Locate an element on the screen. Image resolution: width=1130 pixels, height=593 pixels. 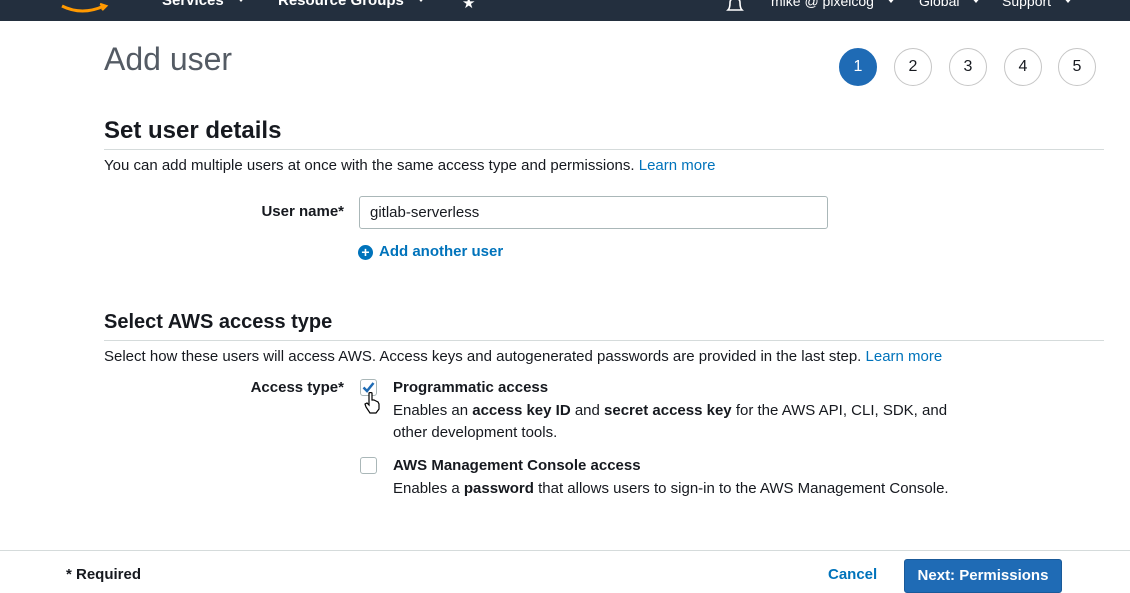
support-menu: Support is located at coordinates (1038, 4).